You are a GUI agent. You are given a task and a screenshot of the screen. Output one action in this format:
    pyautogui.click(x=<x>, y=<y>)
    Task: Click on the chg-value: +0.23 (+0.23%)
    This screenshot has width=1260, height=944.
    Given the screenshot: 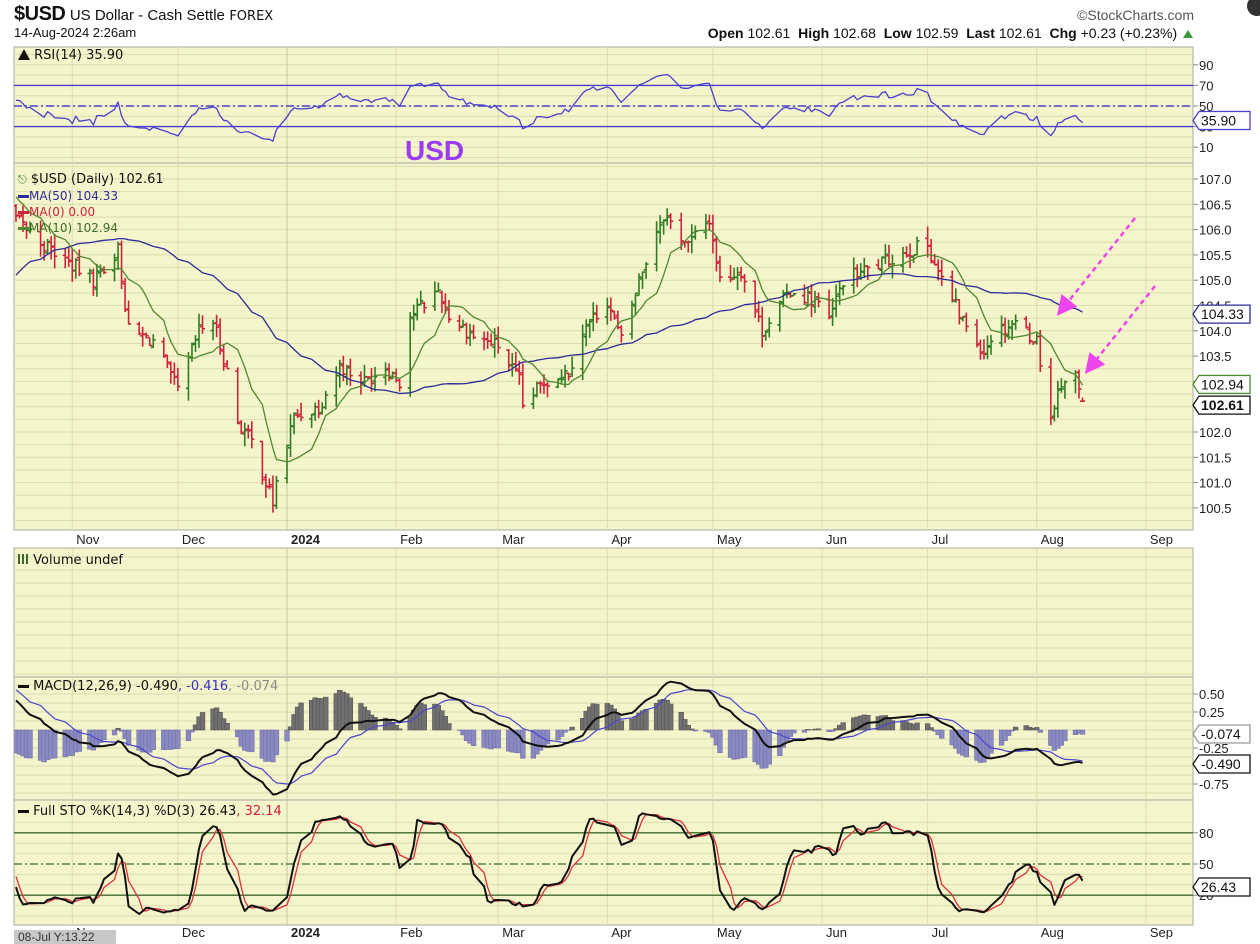 What is the action you would take?
    pyautogui.click(x=1129, y=33)
    